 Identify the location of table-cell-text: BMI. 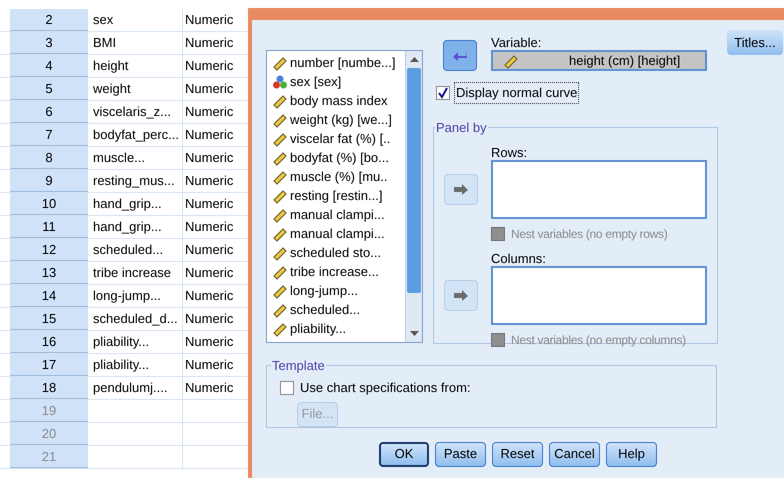
(104, 43).